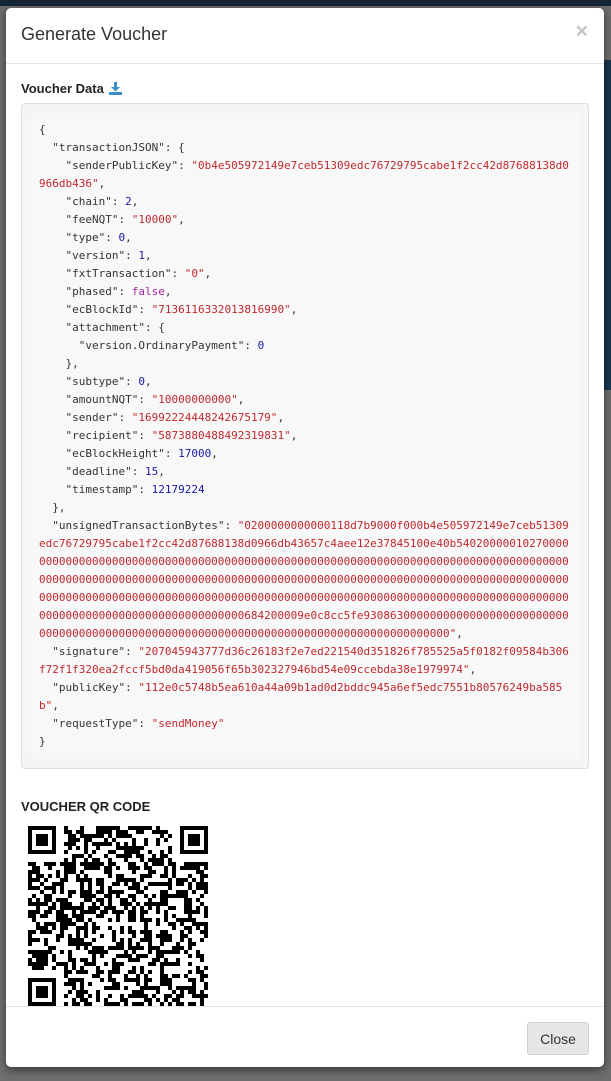 This screenshot has width=611, height=1081. Describe the element at coordinates (86, 806) in the screenshot. I see `qr-code-label: VOUCHER QR CODE` at that location.